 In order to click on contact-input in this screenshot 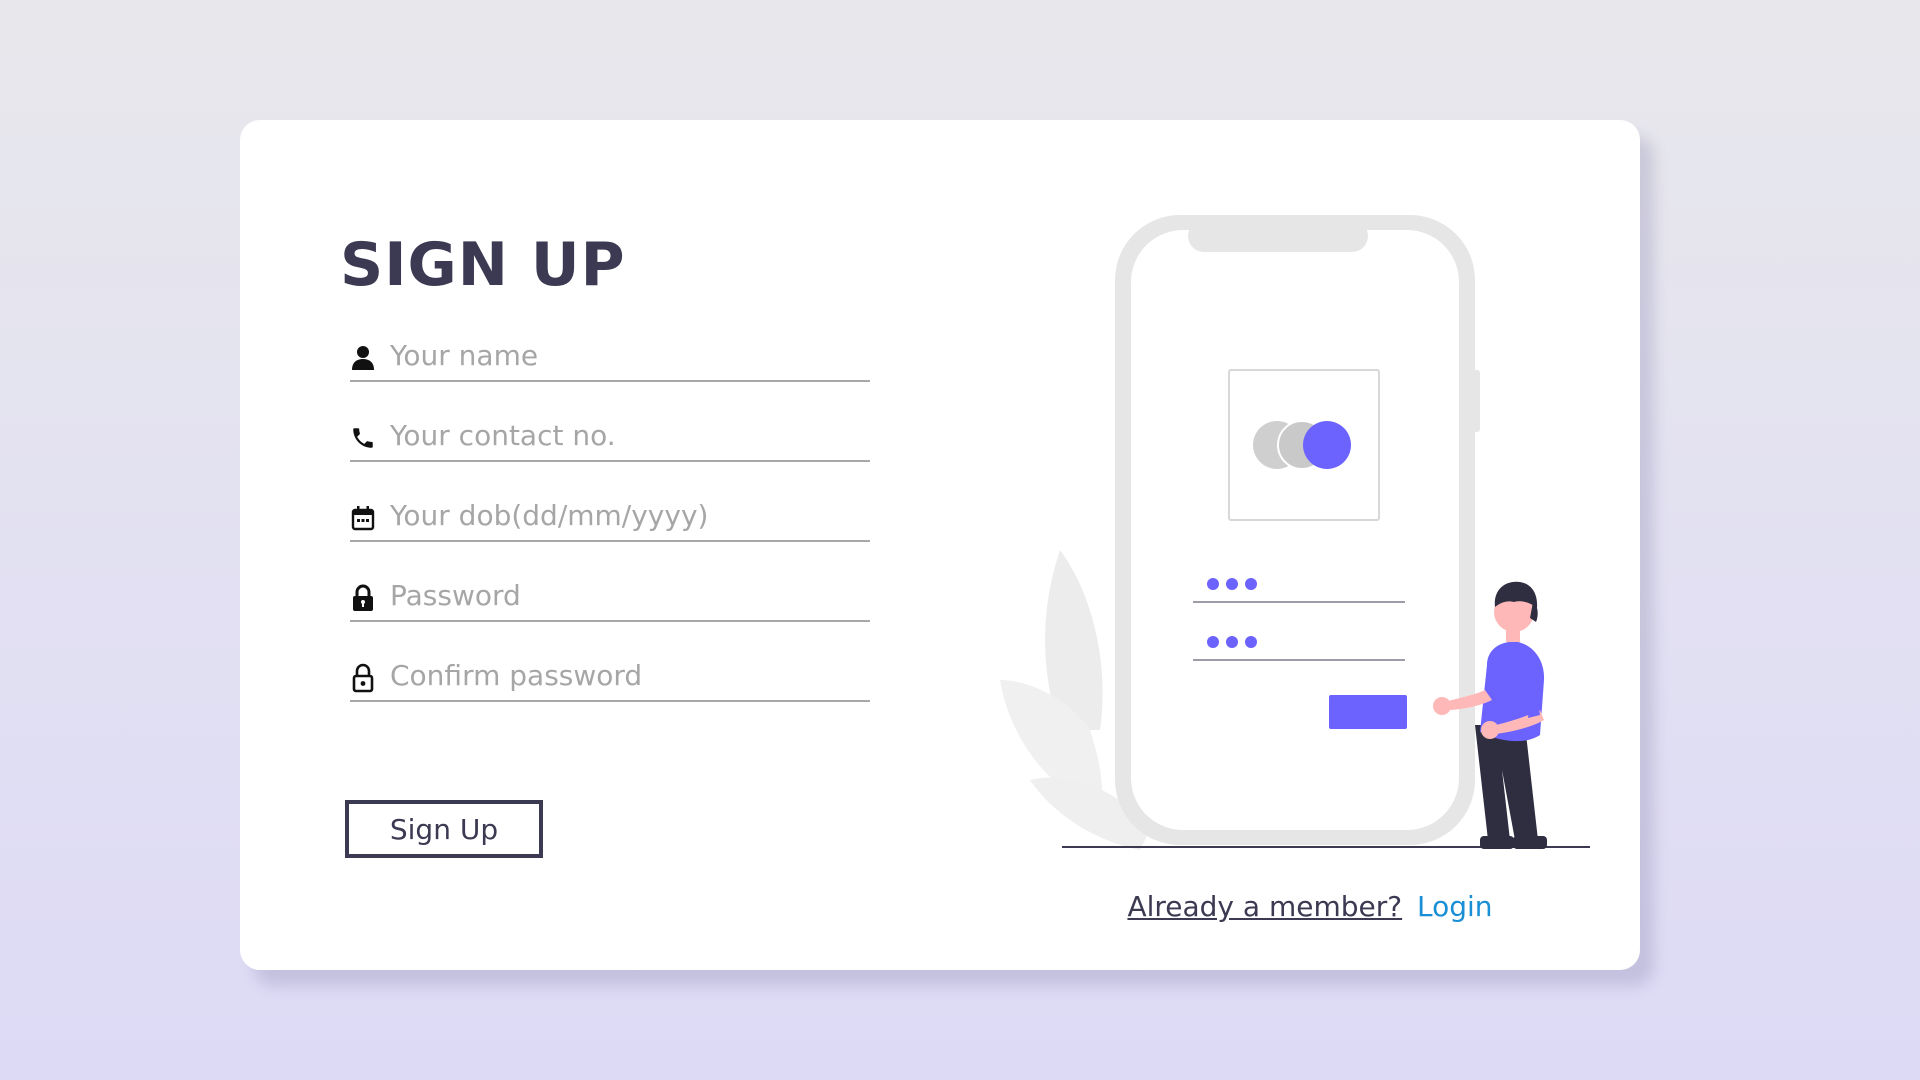, I will do `click(625, 435)`.